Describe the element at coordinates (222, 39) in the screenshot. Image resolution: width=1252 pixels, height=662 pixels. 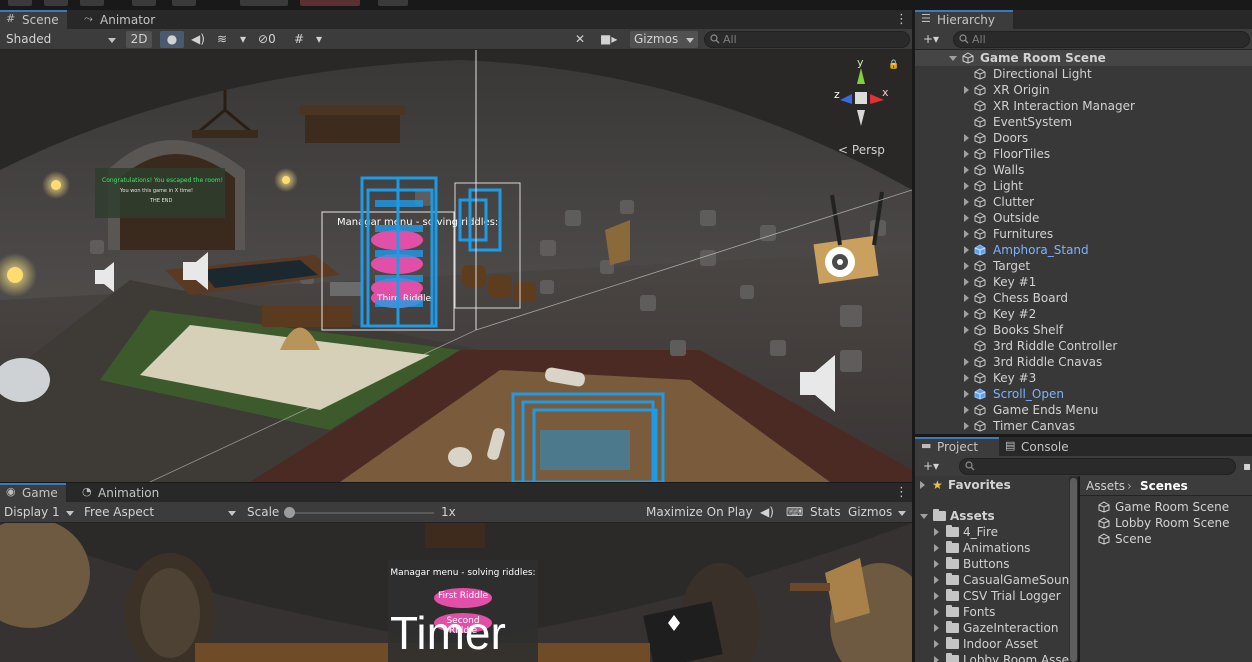
I see `effects-toggle: ≋` at that location.